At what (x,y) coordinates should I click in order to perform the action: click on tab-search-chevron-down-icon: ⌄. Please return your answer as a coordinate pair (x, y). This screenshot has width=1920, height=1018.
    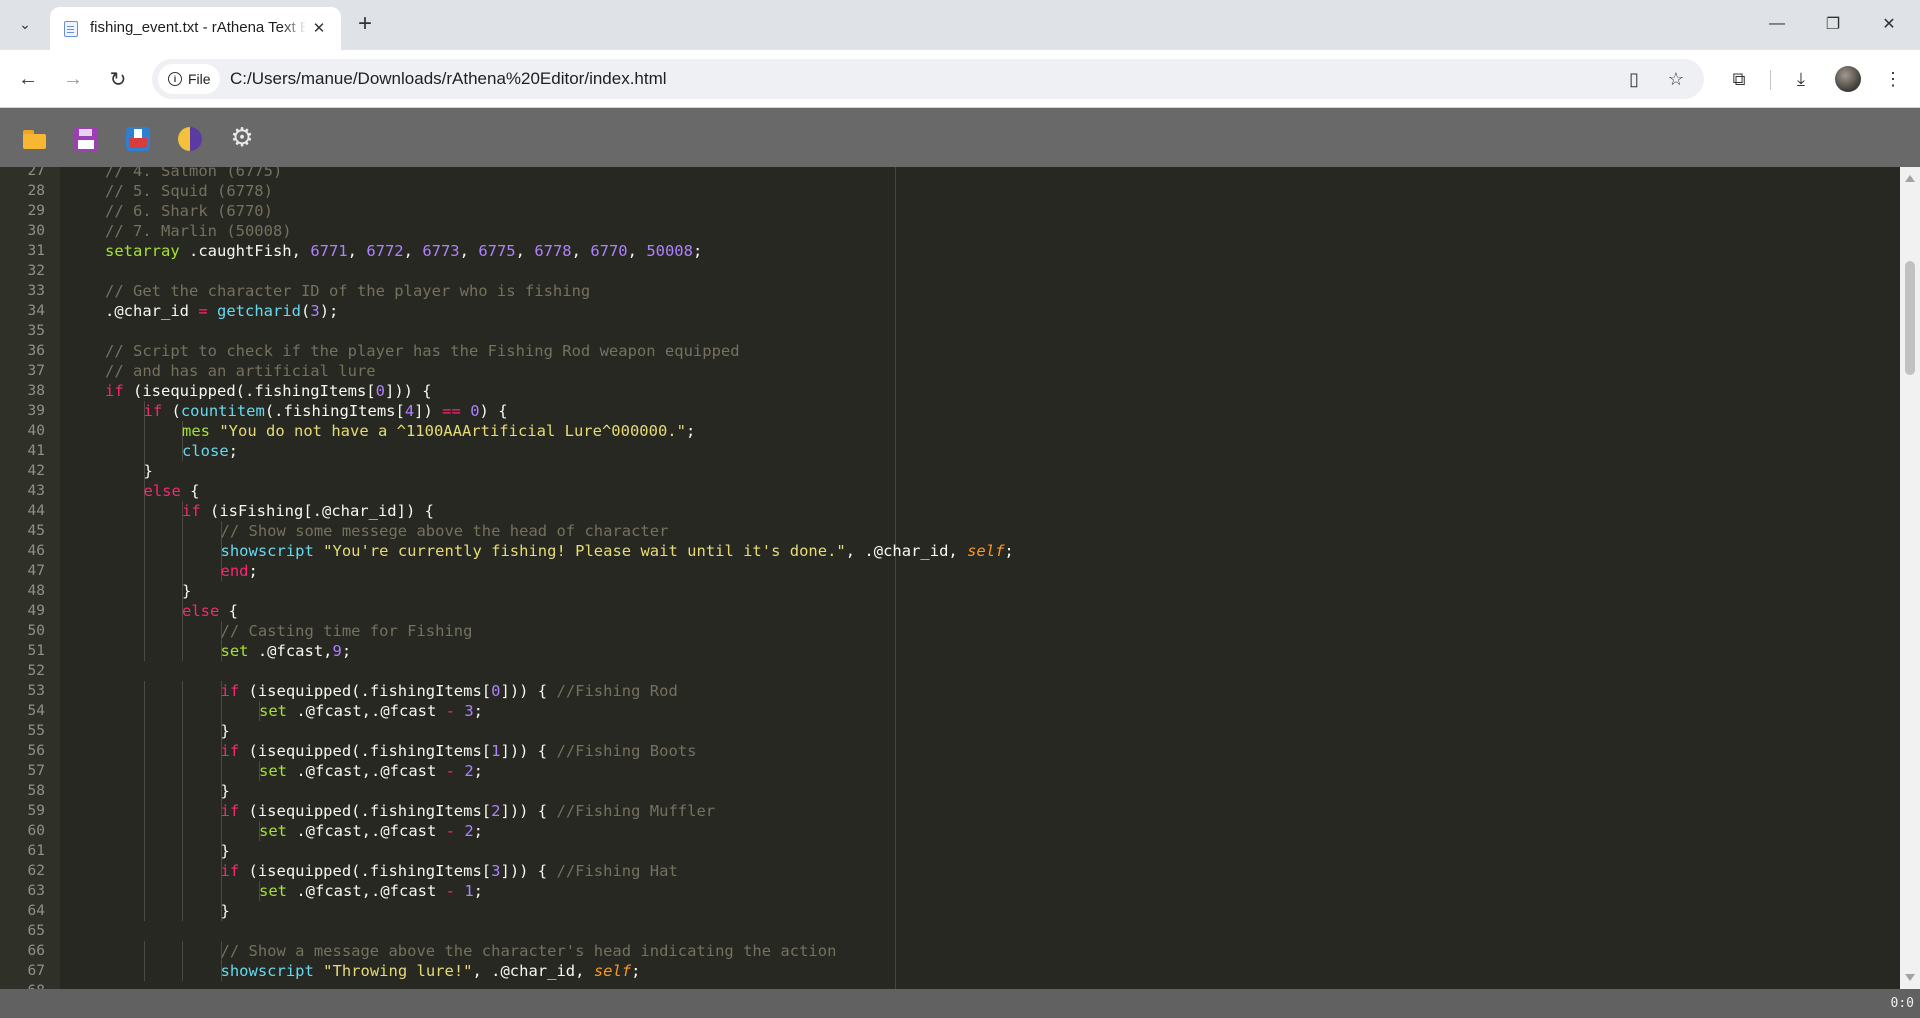
    Looking at the image, I should click on (25, 24).